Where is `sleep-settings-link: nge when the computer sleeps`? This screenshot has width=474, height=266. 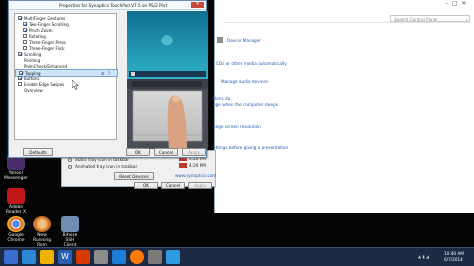 sleep-settings-link: nge when the computer sleeps is located at coordinates (245, 104).